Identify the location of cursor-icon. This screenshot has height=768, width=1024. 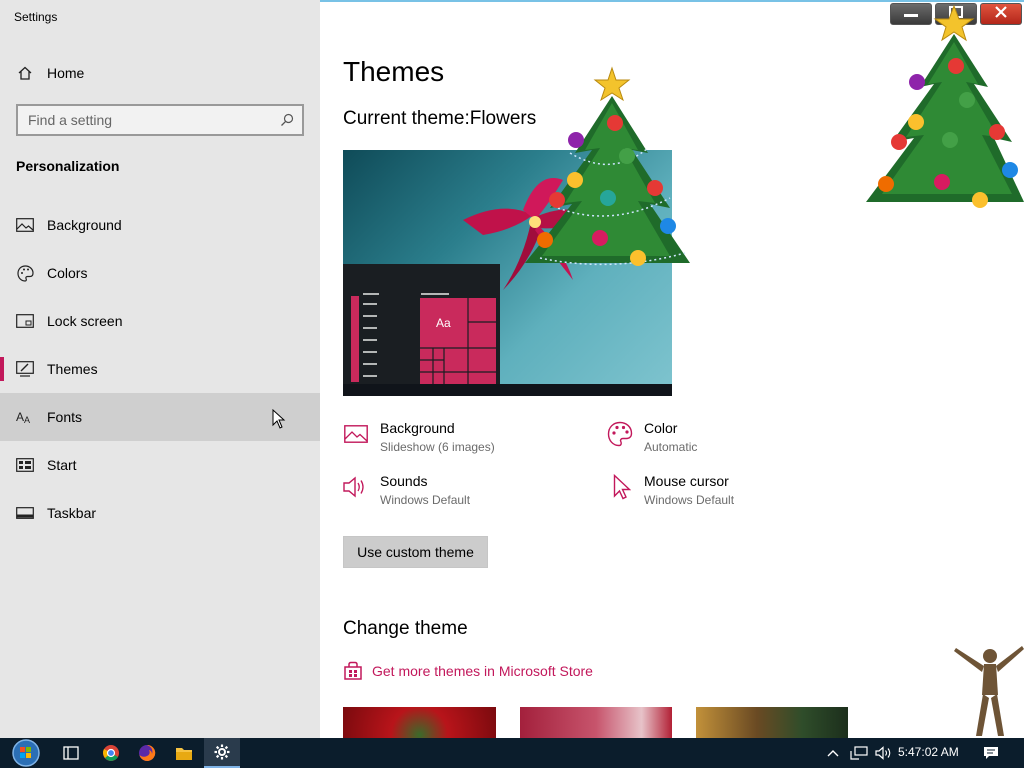
(622, 489).